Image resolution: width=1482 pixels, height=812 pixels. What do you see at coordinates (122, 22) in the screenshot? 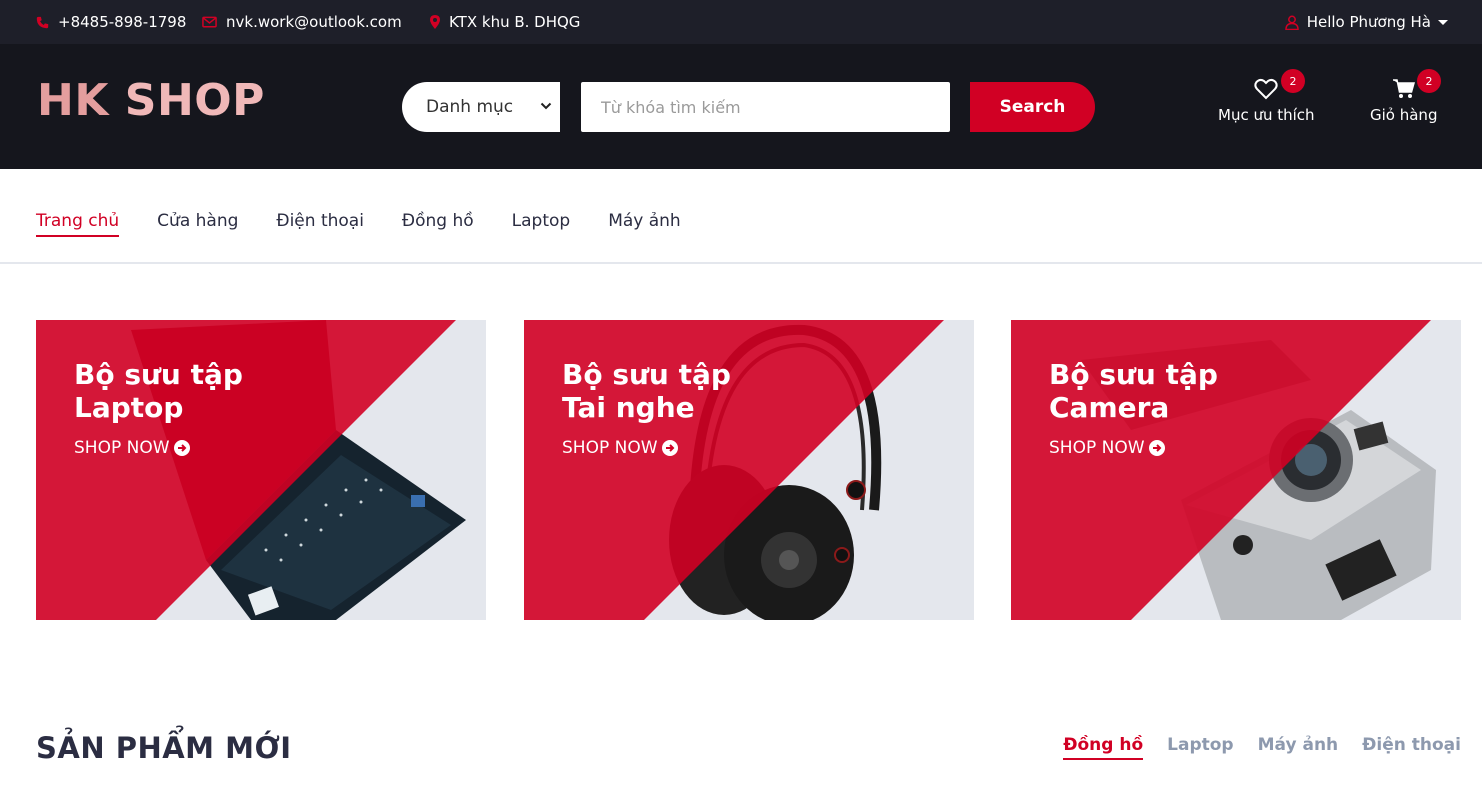
I see `phone-number: +8485-898-1798` at bounding box center [122, 22].